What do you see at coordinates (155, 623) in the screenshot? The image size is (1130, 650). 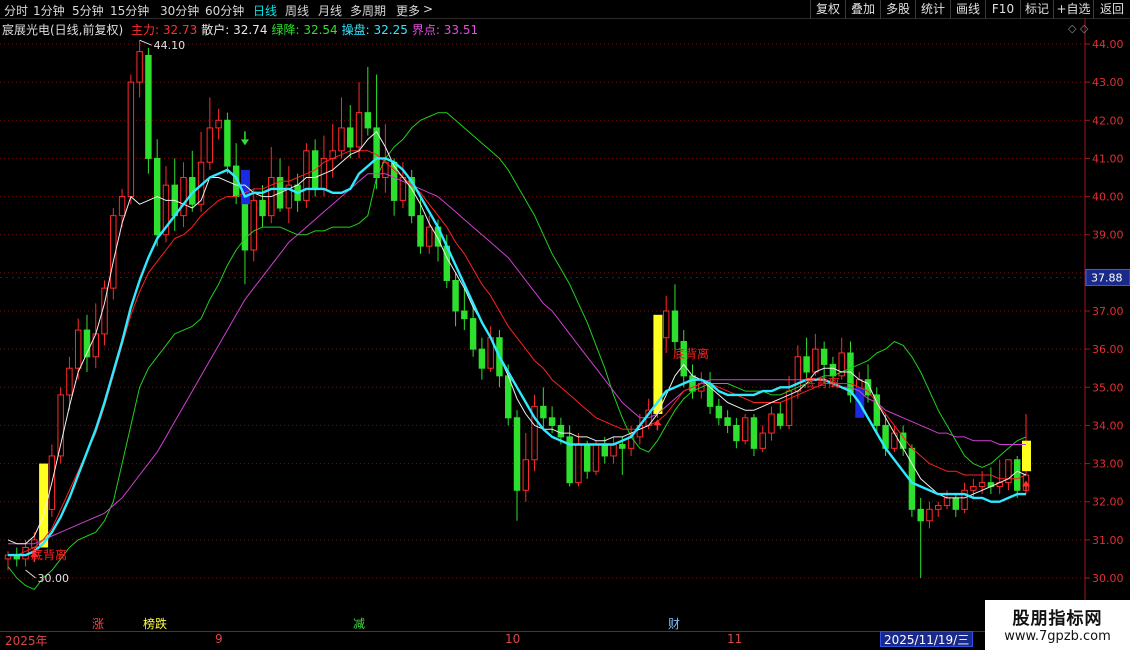 I see `event-marker: 榜跌` at bounding box center [155, 623].